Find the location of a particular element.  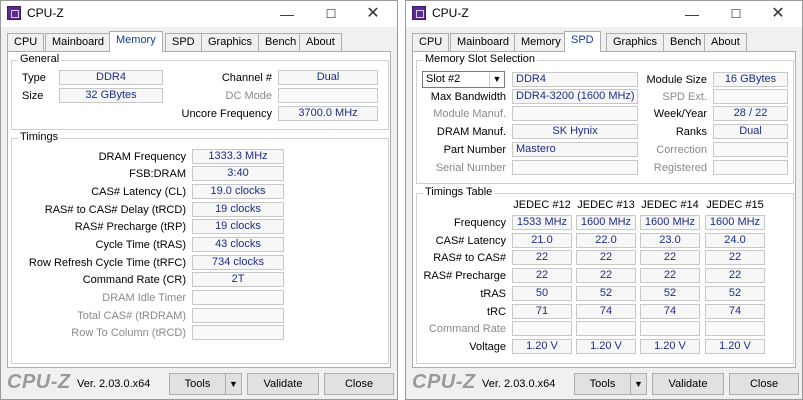

uncore-frequency-value: 3700.0 MHz is located at coordinates (328, 113).